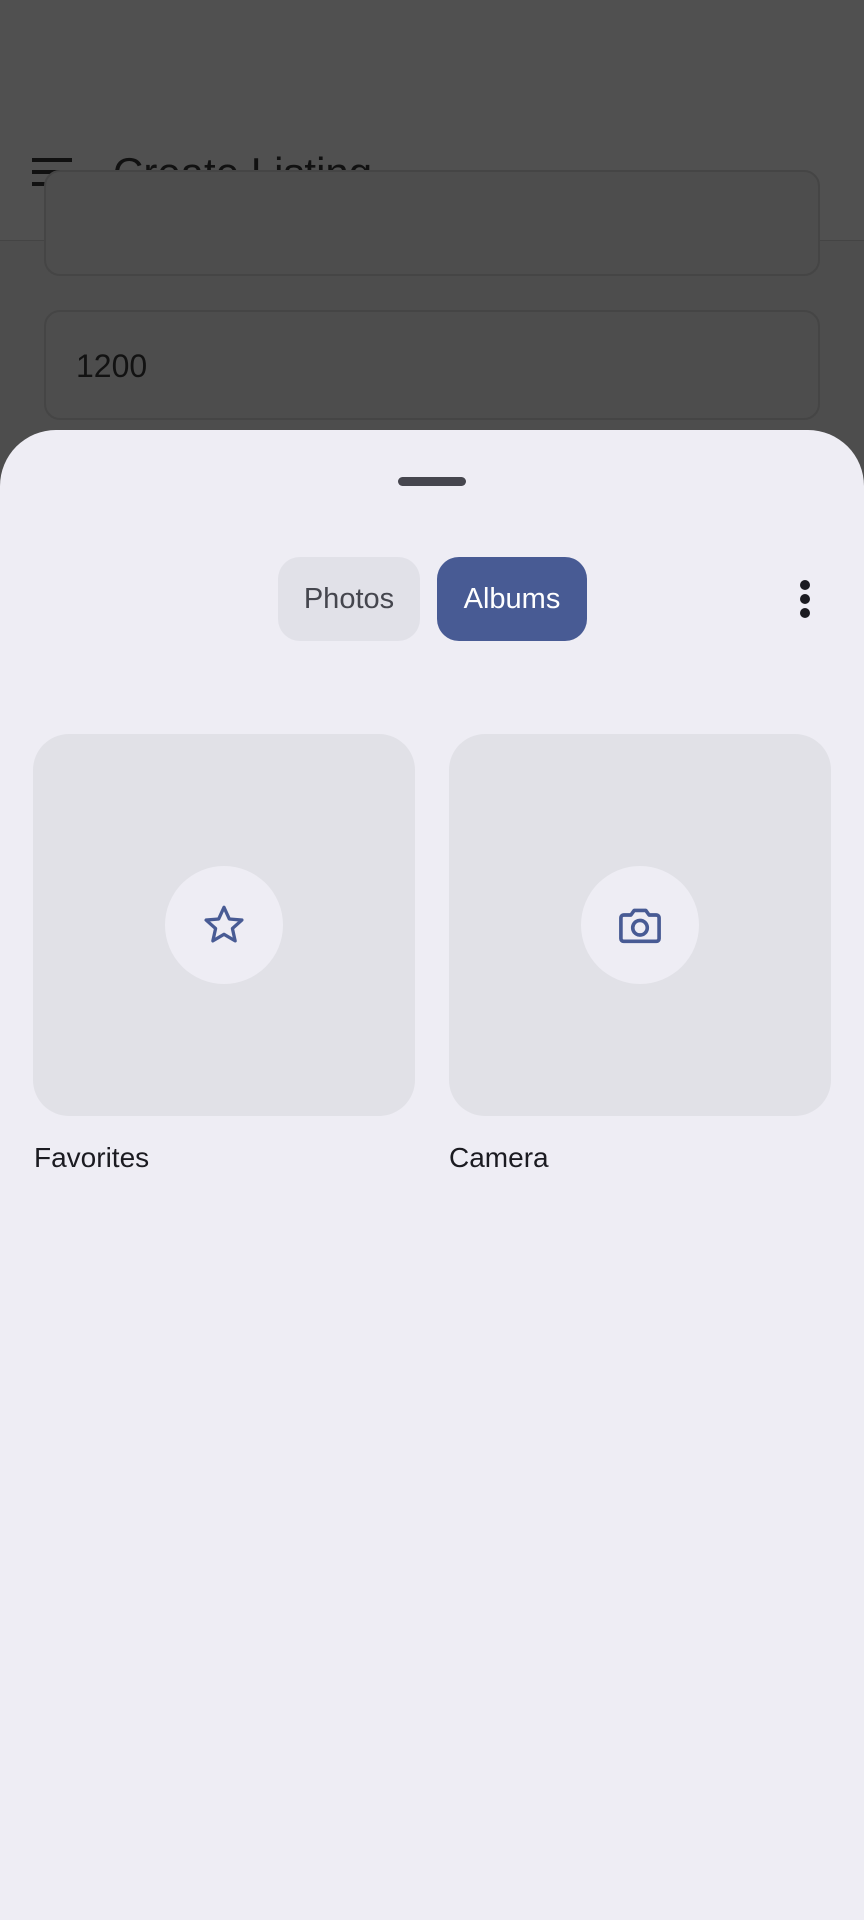 The image size is (864, 1920). I want to click on album-card-camera, so click(640, 925).